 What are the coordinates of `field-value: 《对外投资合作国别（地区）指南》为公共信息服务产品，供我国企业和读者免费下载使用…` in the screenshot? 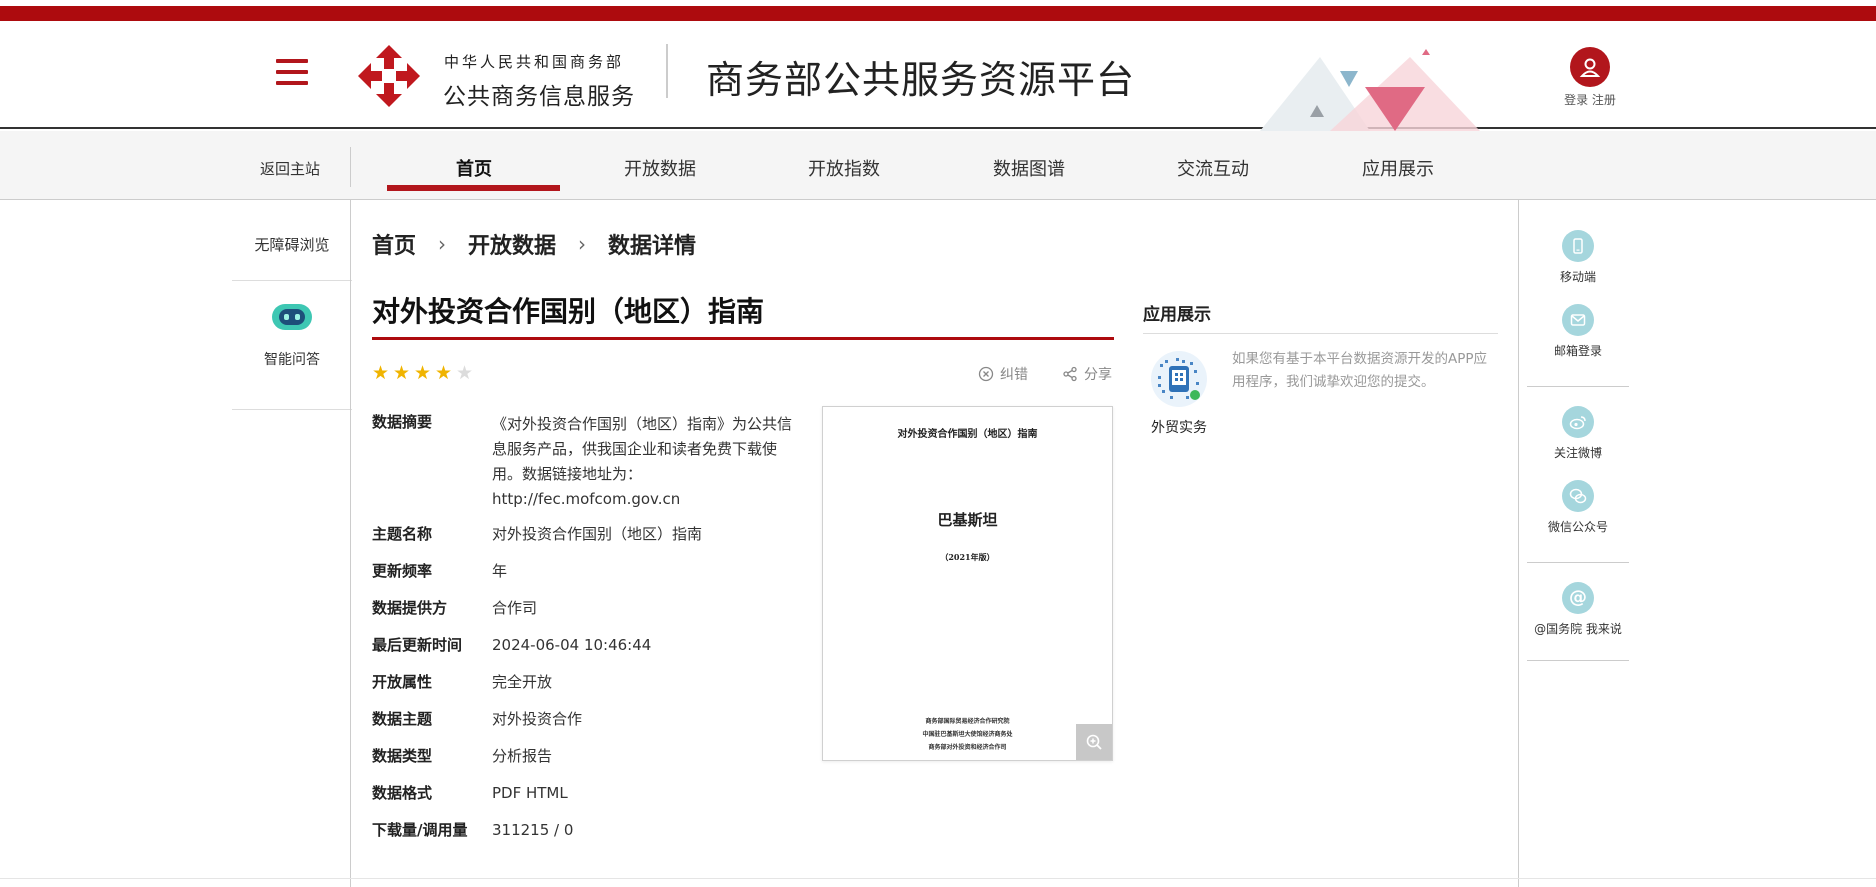 It's located at (642, 461).